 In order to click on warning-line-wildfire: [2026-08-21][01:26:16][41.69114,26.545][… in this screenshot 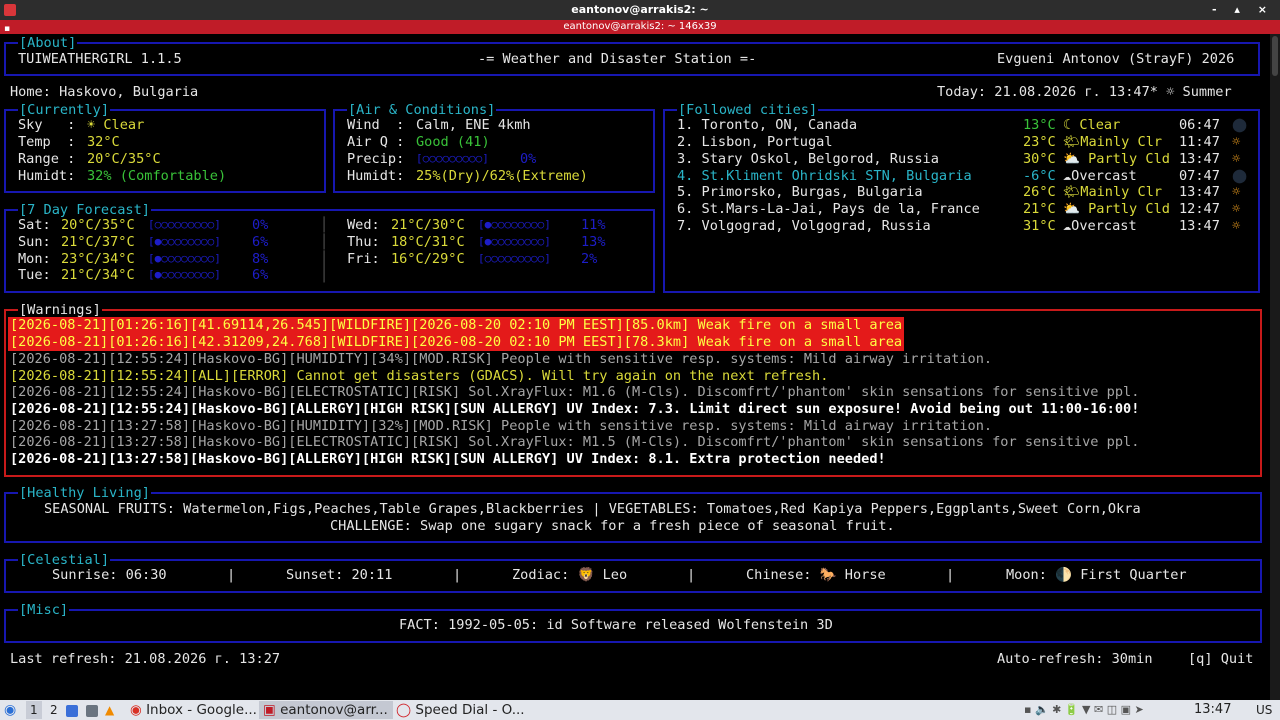, I will do `click(456, 325)`.